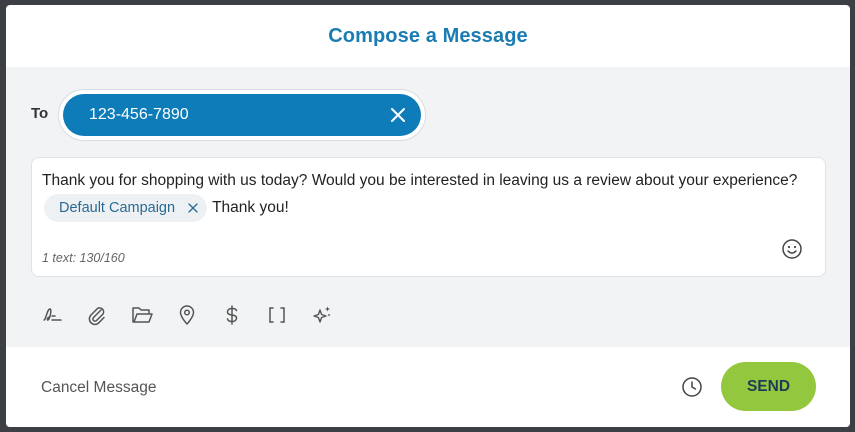 This screenshot has width=855, height=432. I want to click on insert-location-button, so click(187, 315).